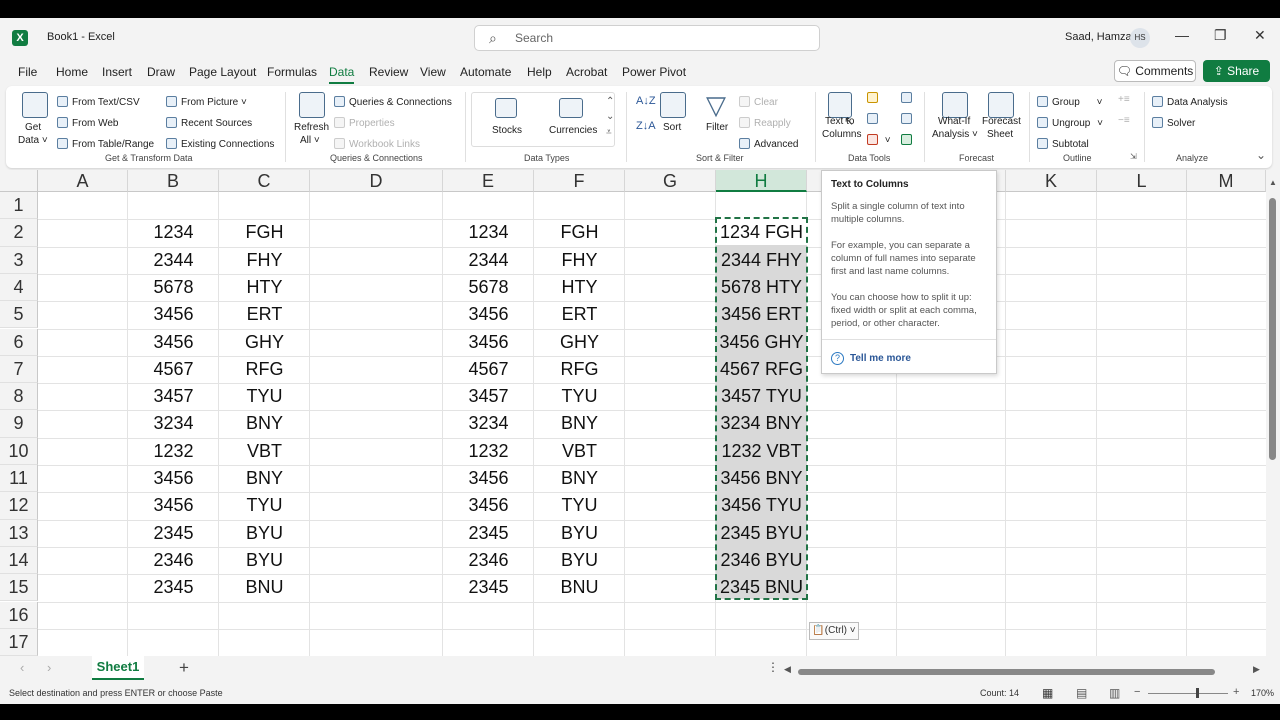  What do you see at coordinates (488, 423) in the screenshot?
I see `cell-e9: 3234` at bounding box center [488, 423].